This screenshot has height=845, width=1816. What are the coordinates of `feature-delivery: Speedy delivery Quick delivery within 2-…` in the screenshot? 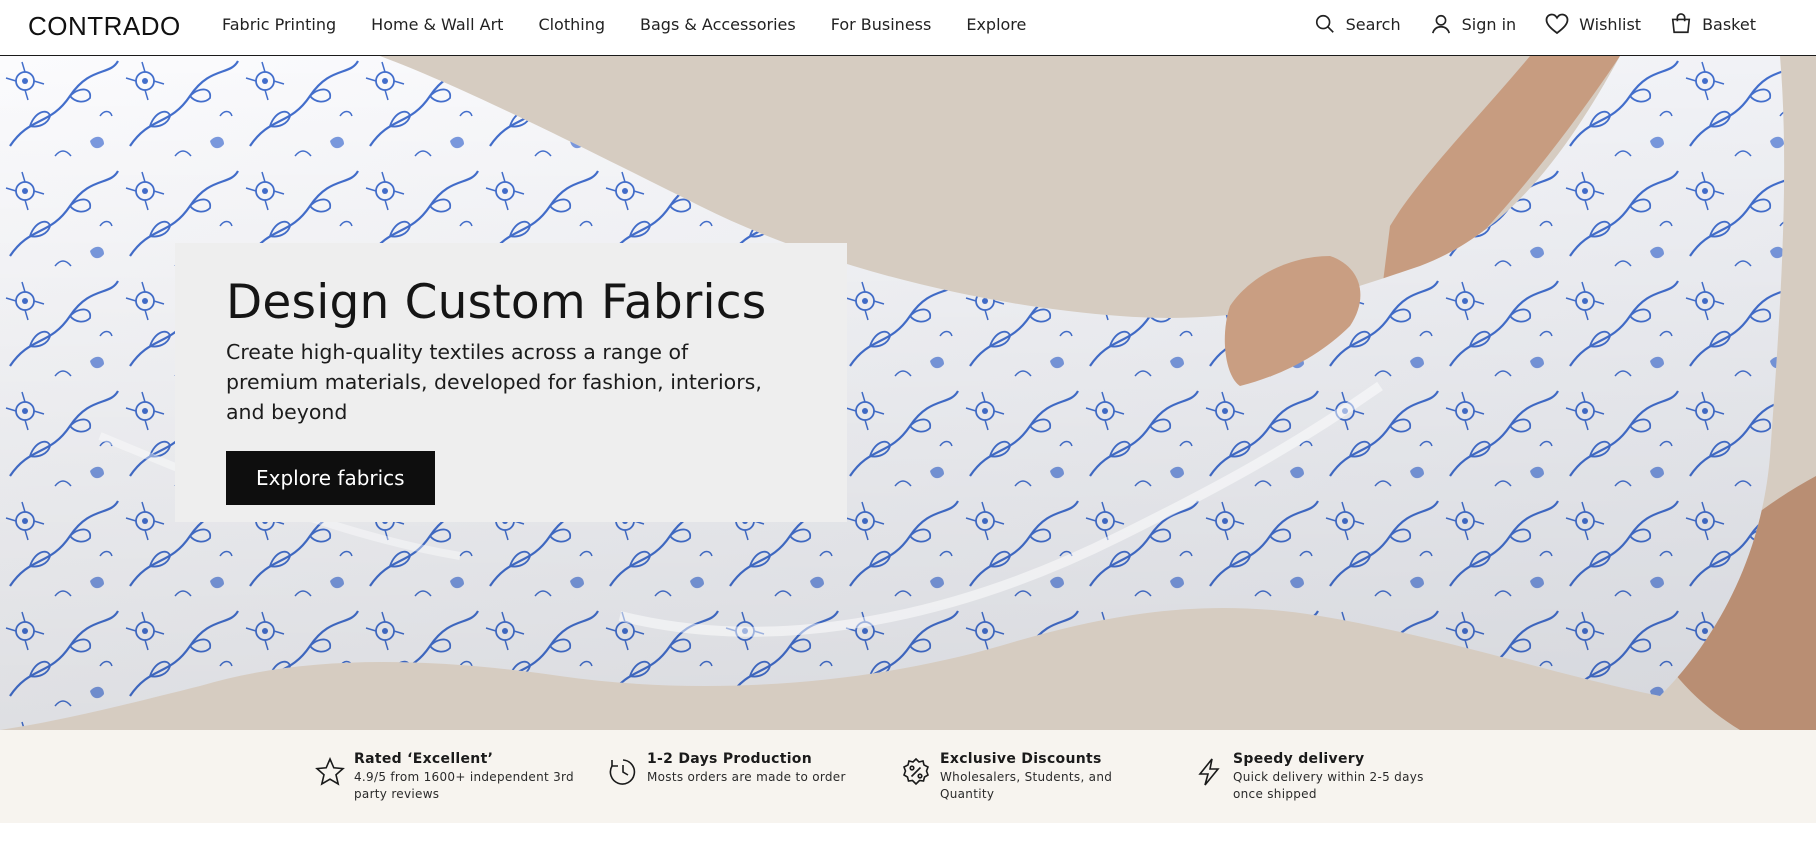 It's located at (1313, 776).